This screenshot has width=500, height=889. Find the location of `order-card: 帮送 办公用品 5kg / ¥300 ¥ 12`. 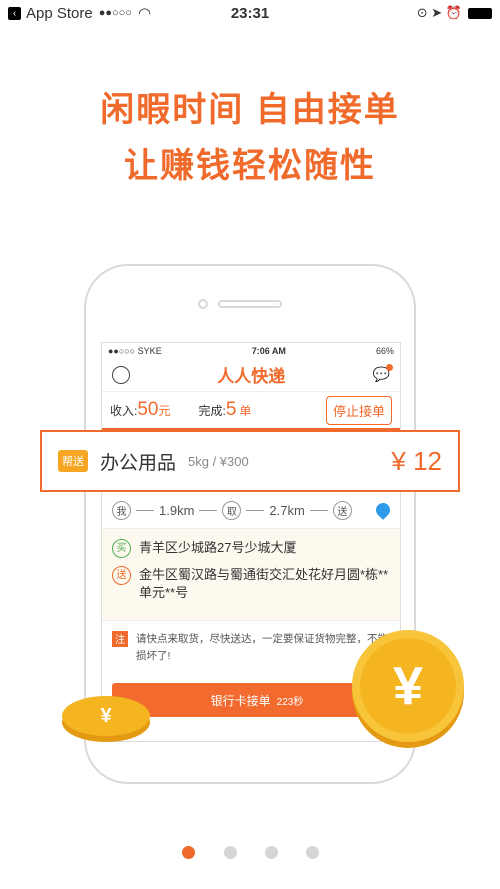

order-card: 帮送 办公用品 5kg / ¥300 ¥ 12 is located at coordinates (250, 461).